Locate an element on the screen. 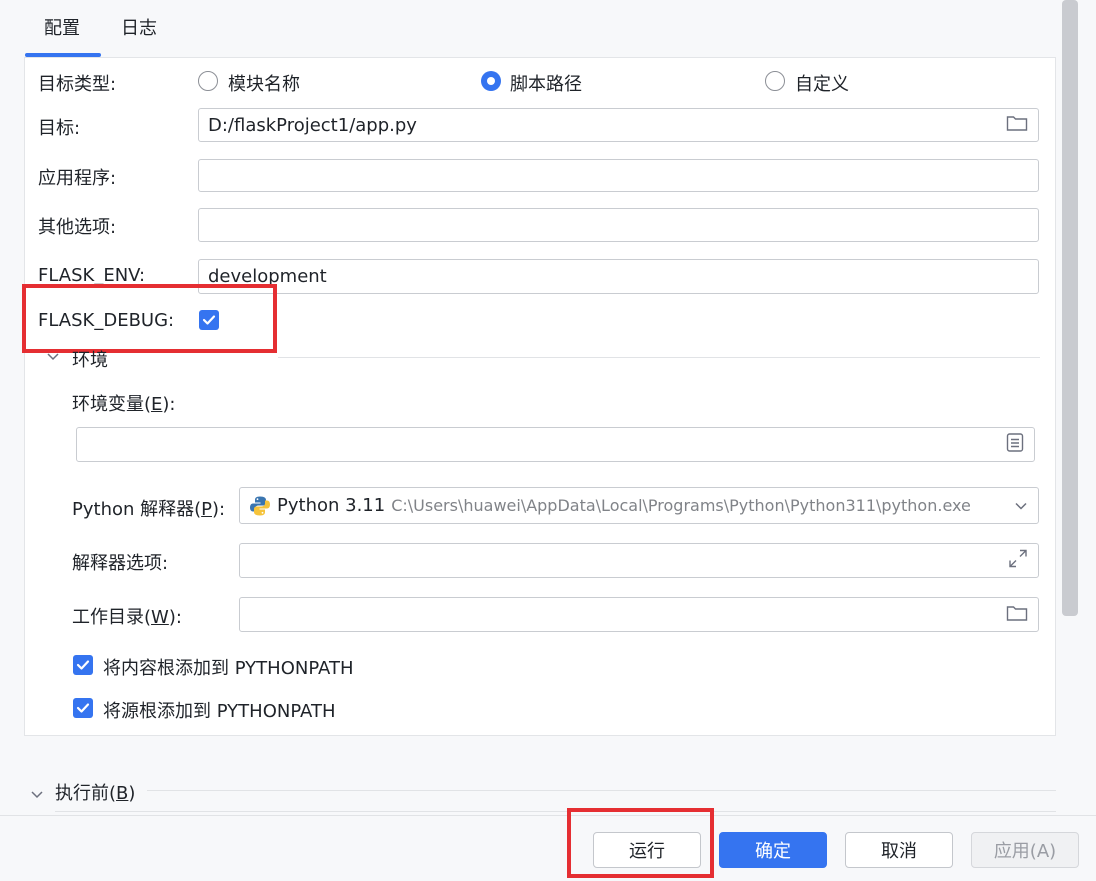  other-options-field is located at coordinates (618, 225).